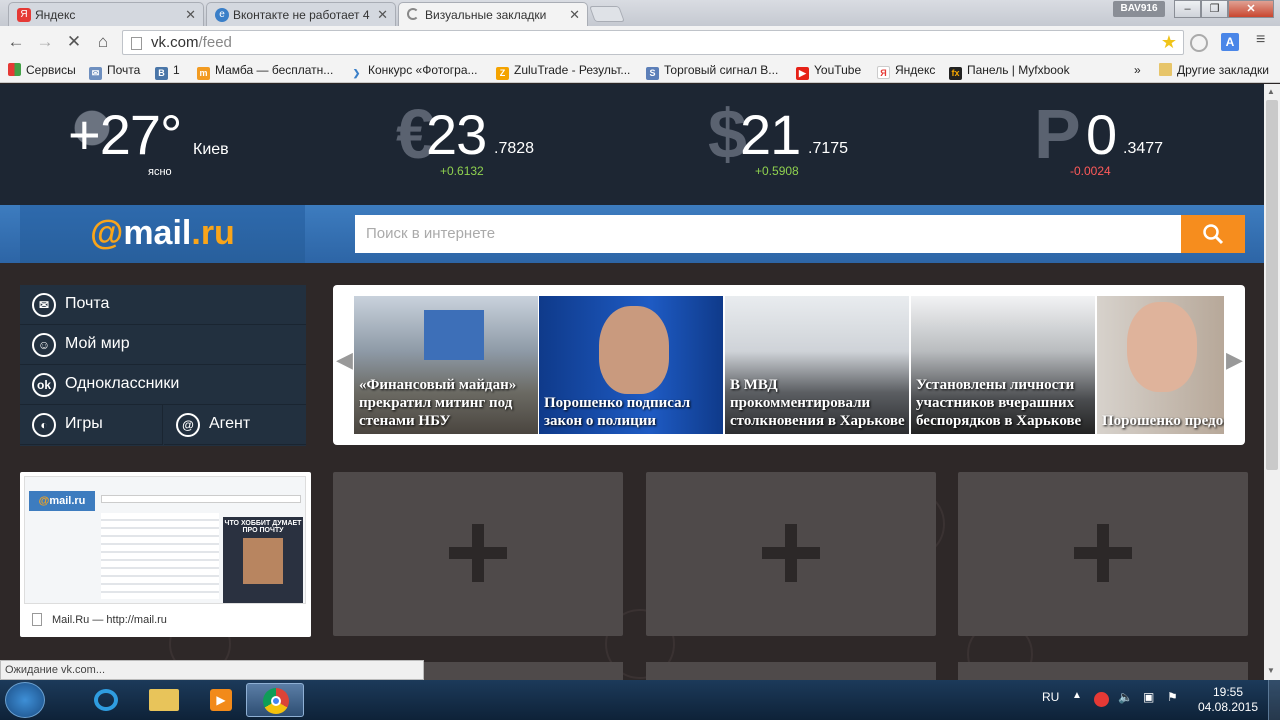  Describe the element at coordinates (201, 499) in the screenshot. I see `thumbnail-search` at that location.